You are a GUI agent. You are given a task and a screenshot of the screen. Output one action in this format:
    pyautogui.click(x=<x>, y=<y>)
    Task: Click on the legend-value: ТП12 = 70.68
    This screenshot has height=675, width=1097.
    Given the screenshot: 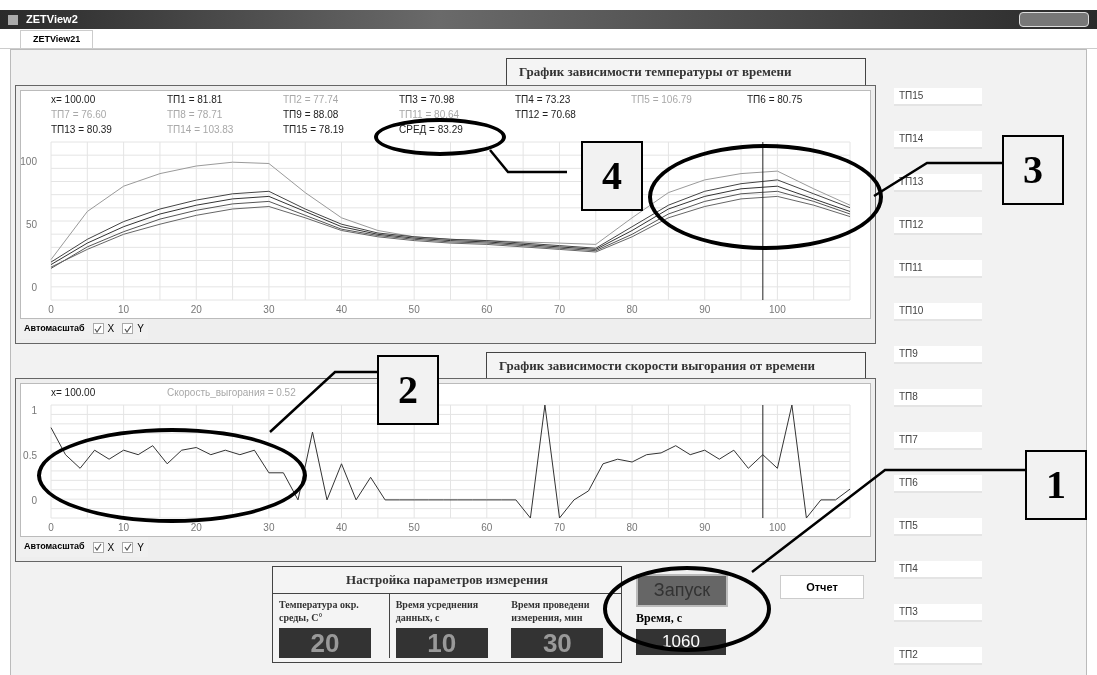 What is the action you would take?
    pyautogui.click(x=546, y=114)
    